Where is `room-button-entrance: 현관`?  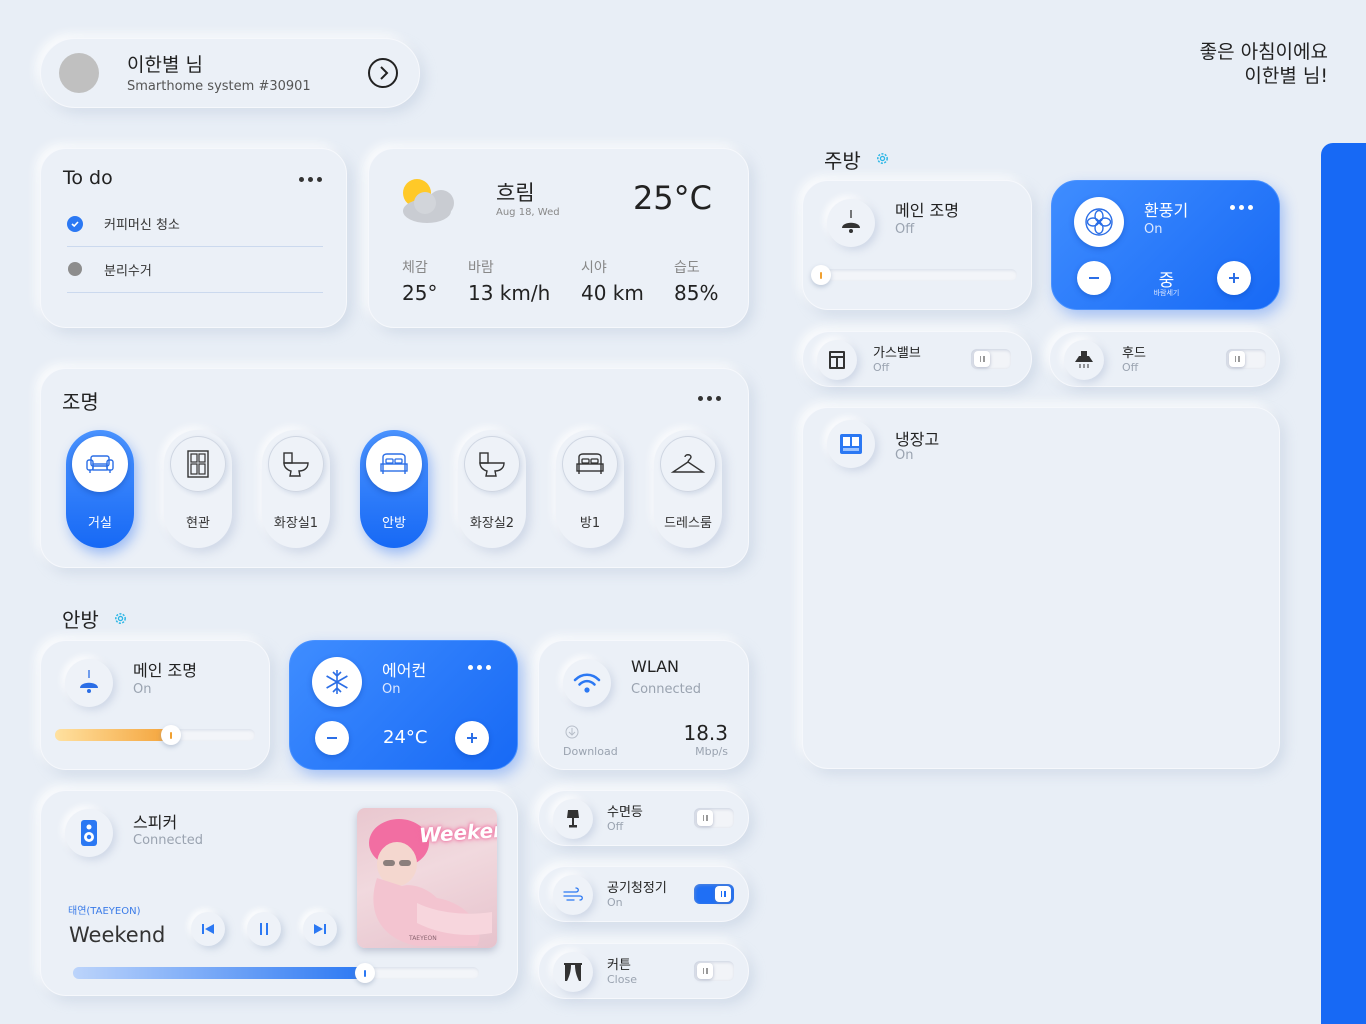 room-button-entrance: 현관 is located at coordinates (198, 489).